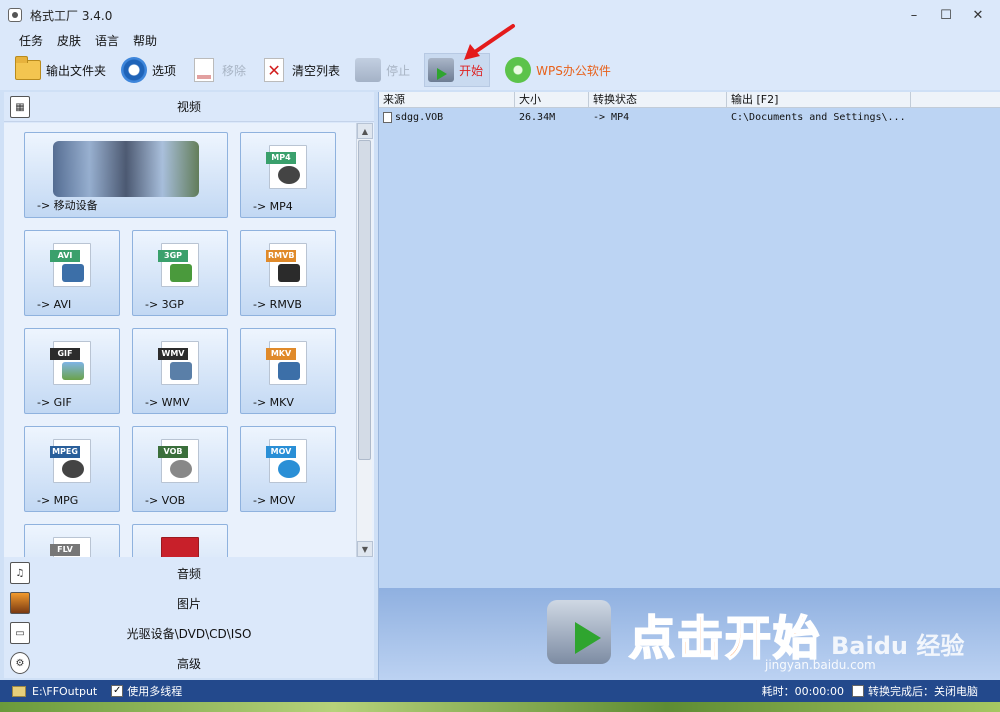 The width and height of the screenshot is (1000, 712). I want to click on cell-size: 26.34M, so click(537, 117).